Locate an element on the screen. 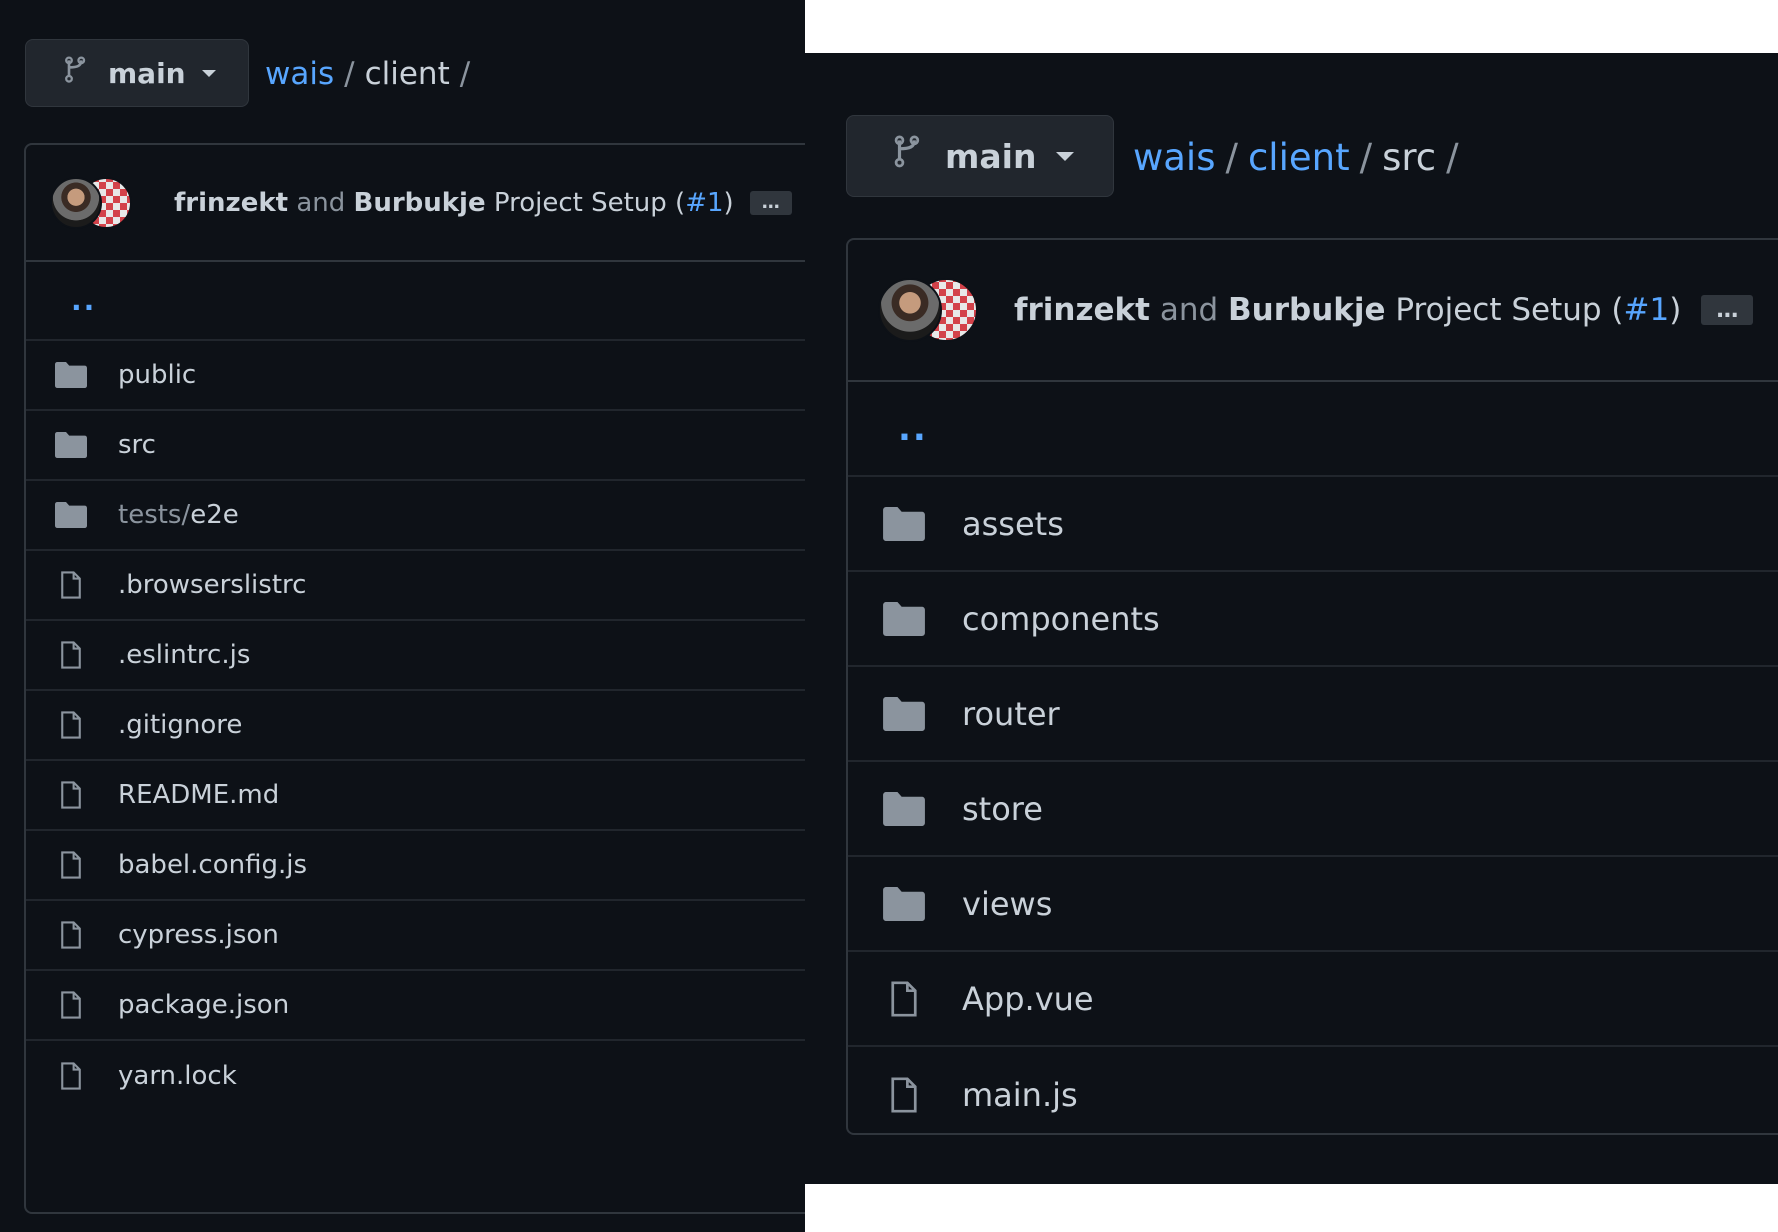 This screenshot has height=1232, width=1778. git-branch-icon is located at coordinates (908, 156).